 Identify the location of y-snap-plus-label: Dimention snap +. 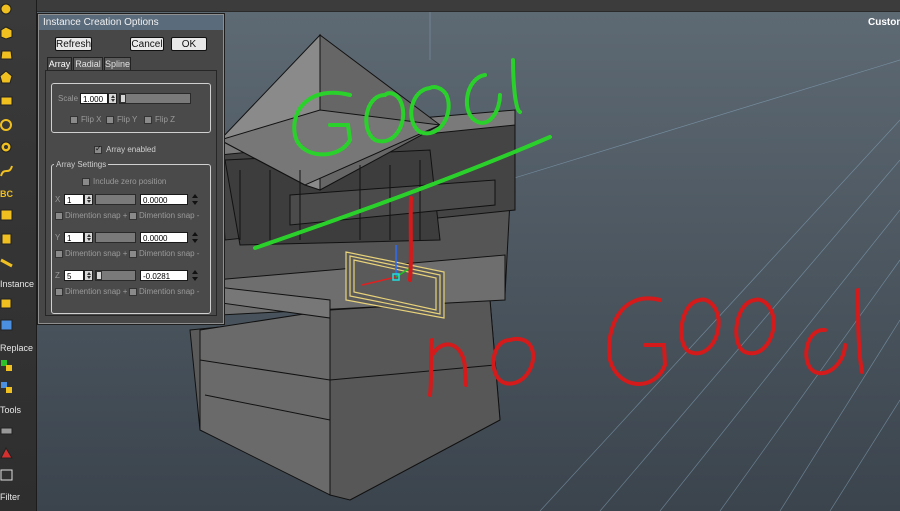
(96, 253).